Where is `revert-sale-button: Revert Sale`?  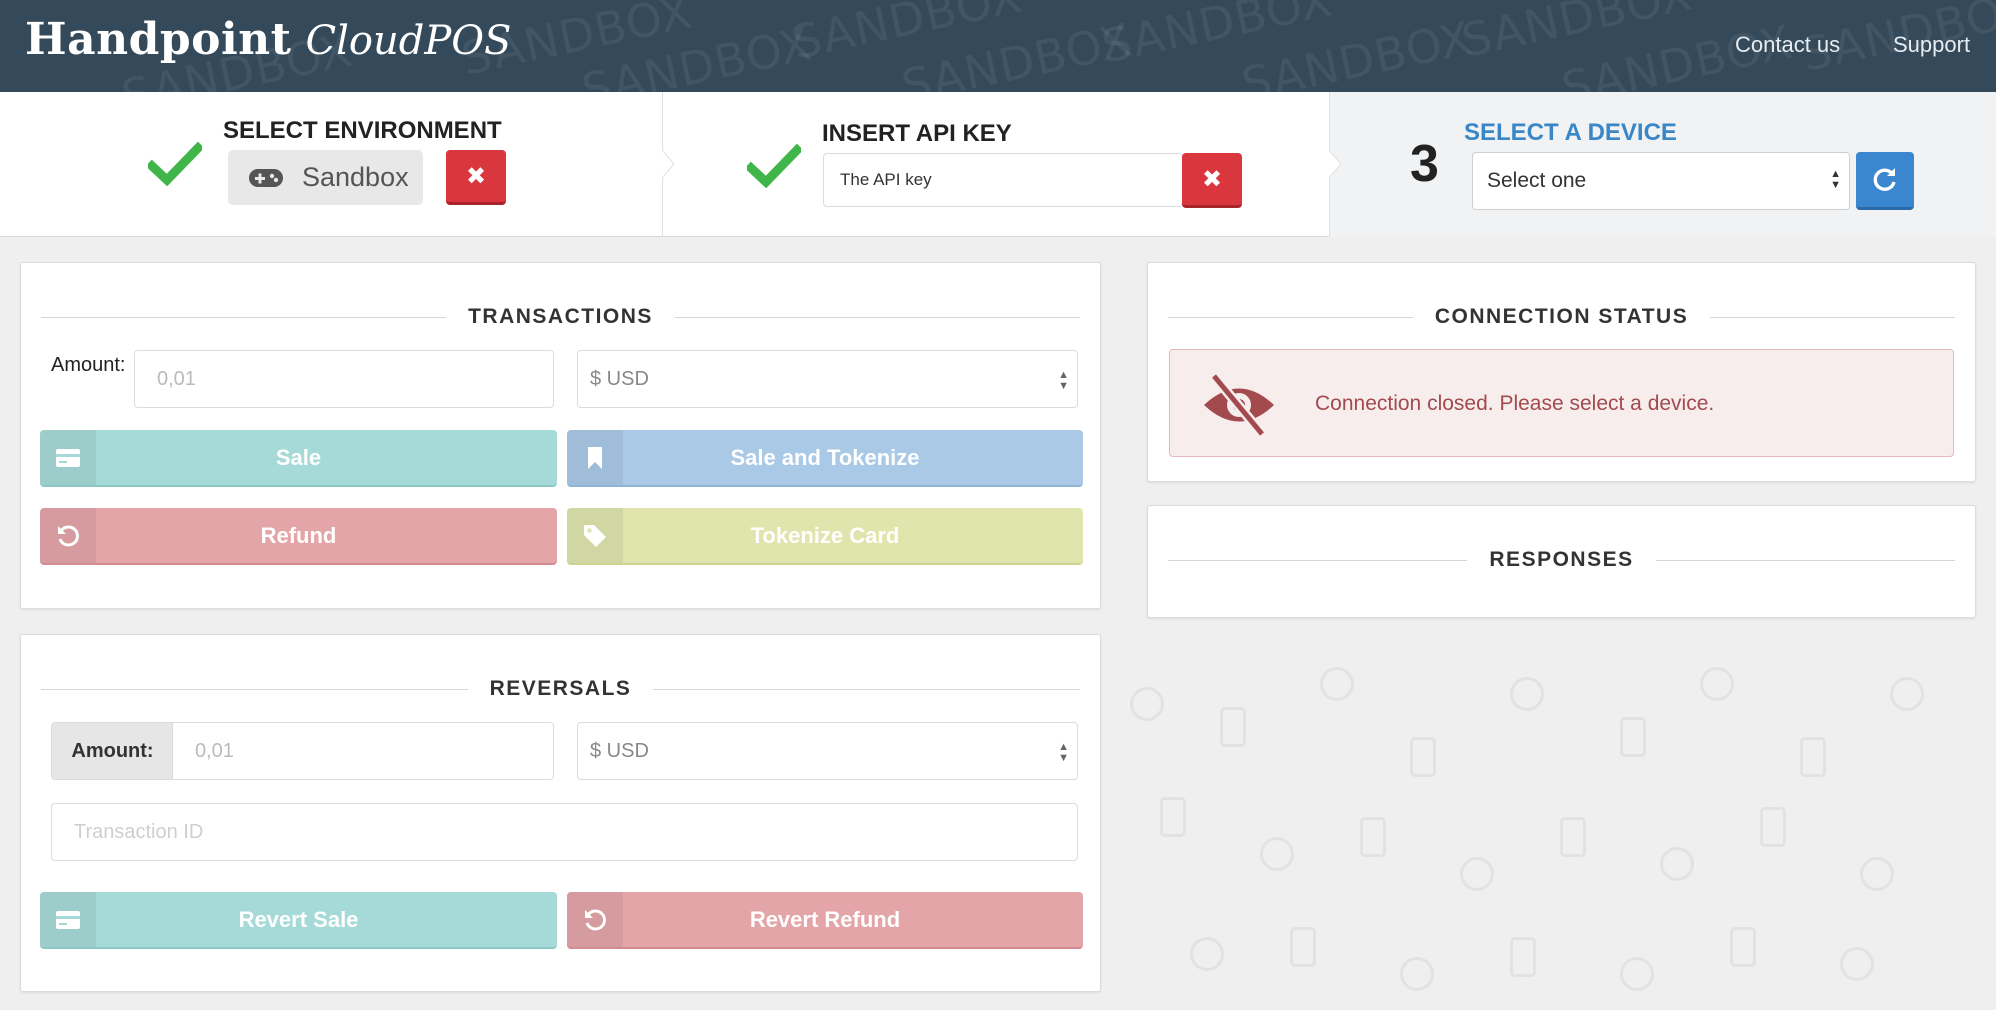 revert-sale-button: Revert Sale is located at coordinates (298, 920).